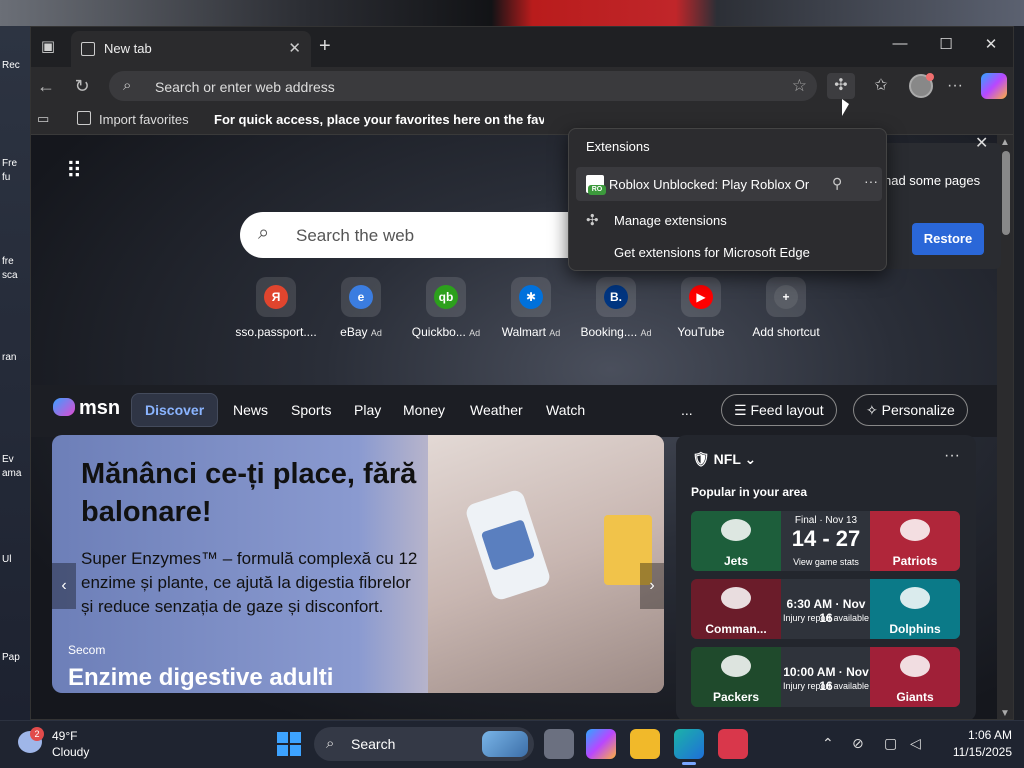  I want to click on shortcut-glyph: +, so click(786, 297).